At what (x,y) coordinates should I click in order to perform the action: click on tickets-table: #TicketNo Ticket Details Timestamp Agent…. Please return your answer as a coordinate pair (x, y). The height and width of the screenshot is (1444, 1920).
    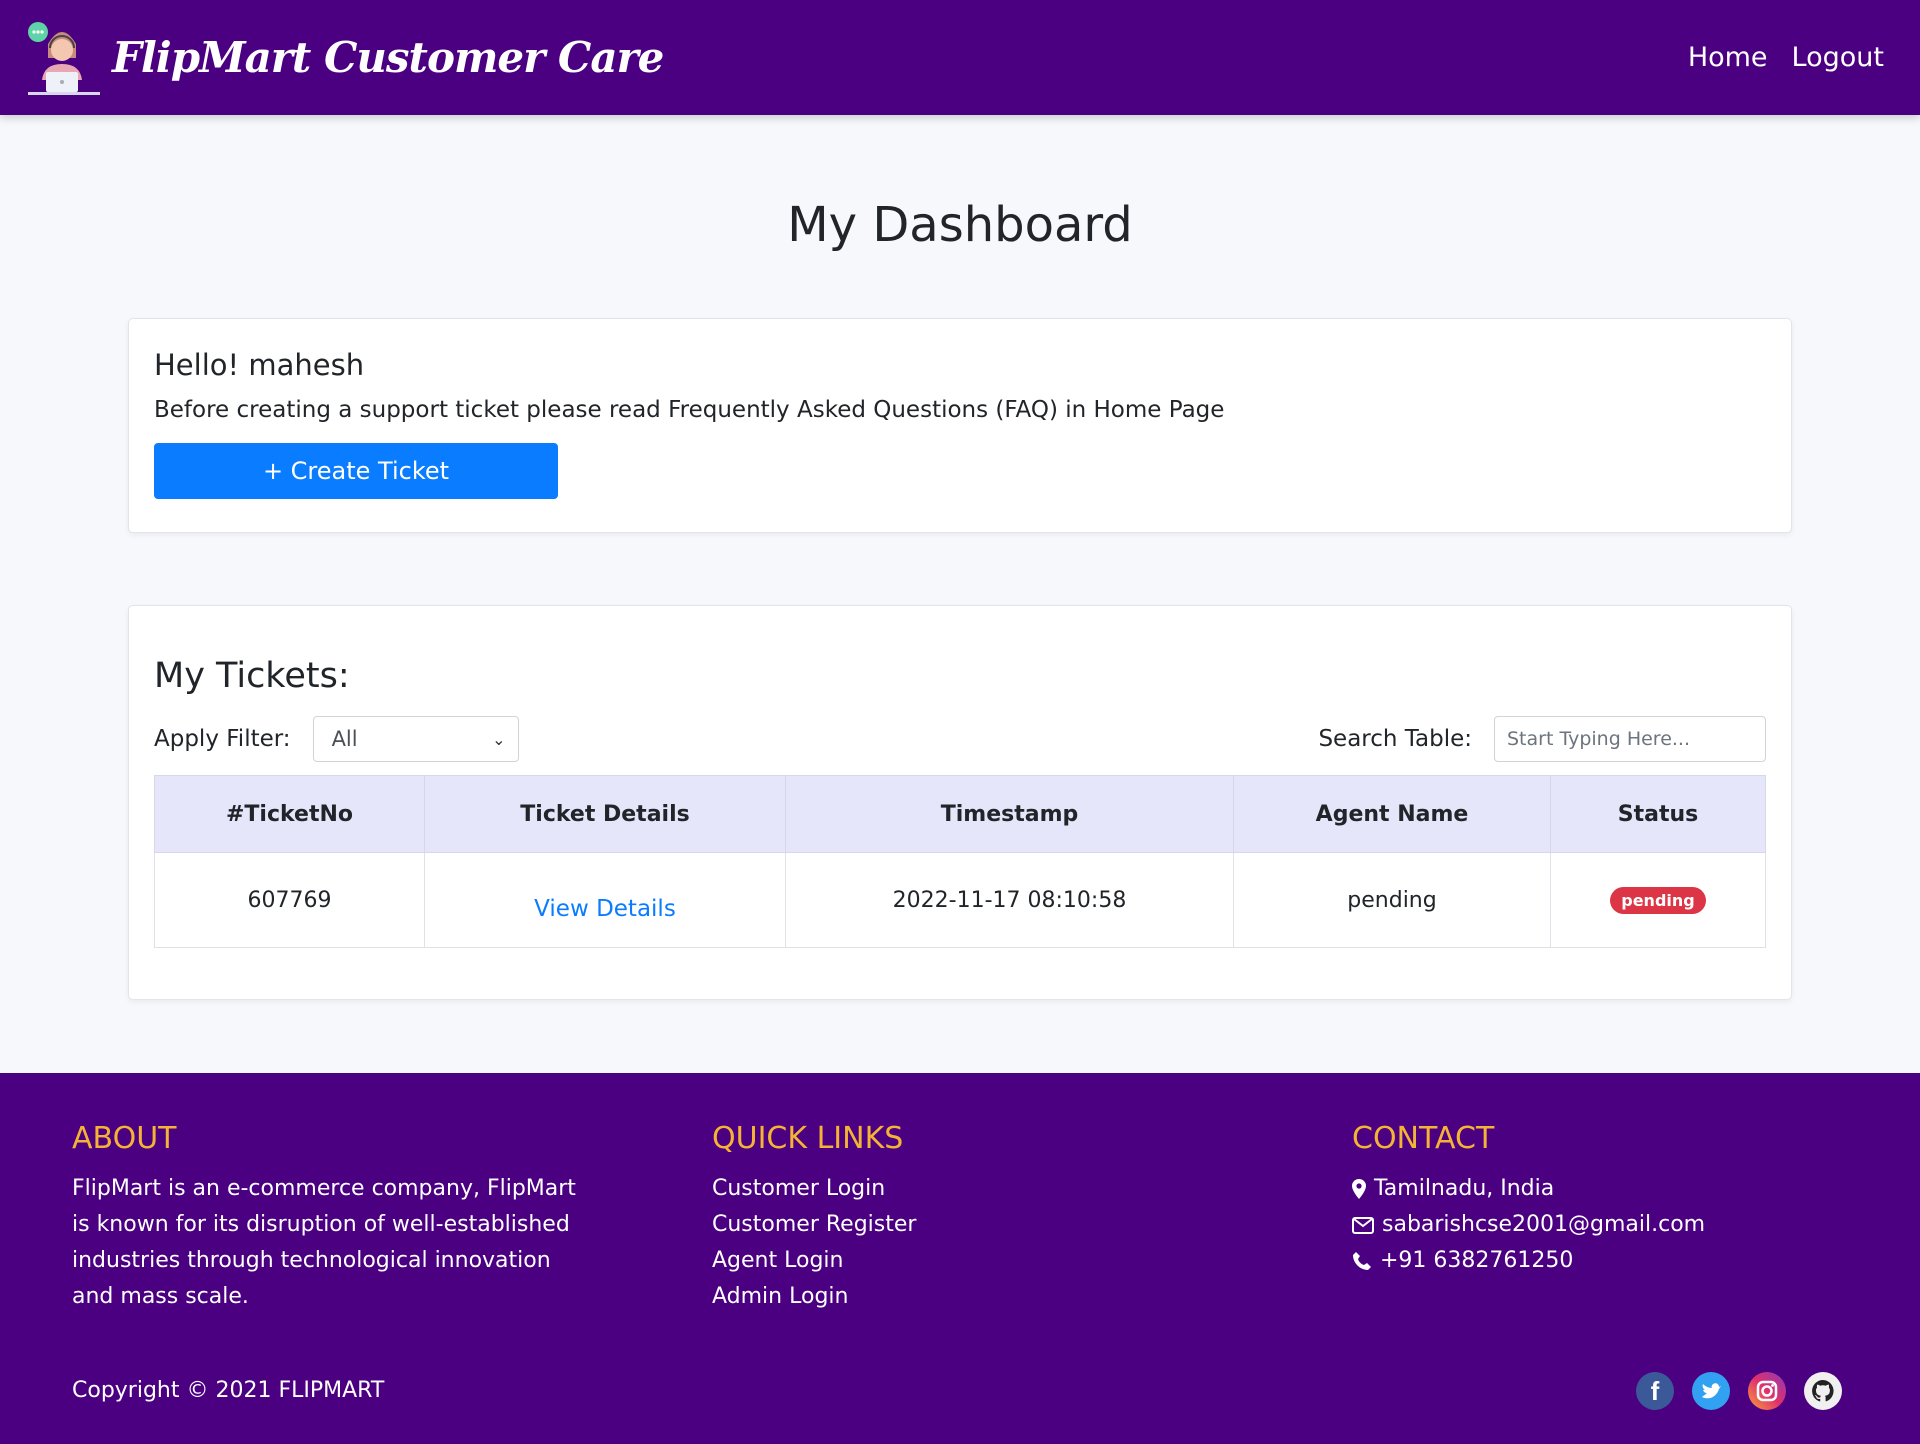
    Looking at the image, I should click on (960, 861).